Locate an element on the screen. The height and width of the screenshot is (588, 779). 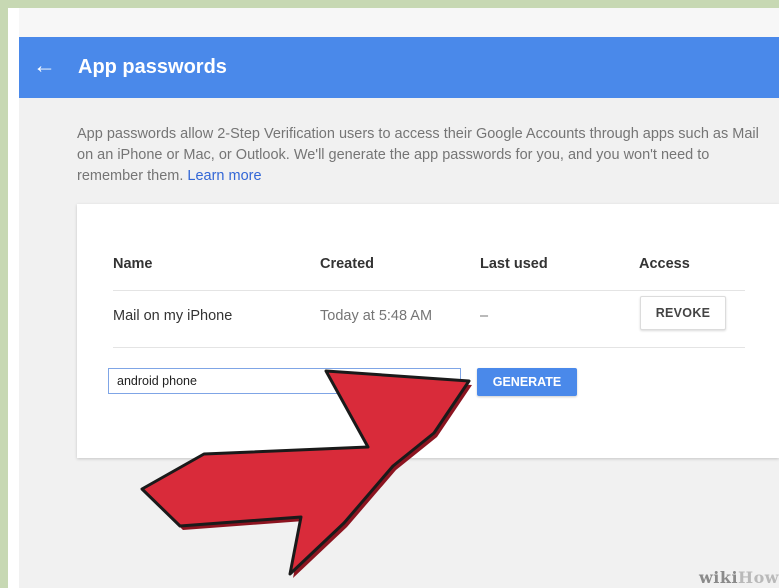
wikihow-watermark: wikiHow is located at coordinates (739, 577).